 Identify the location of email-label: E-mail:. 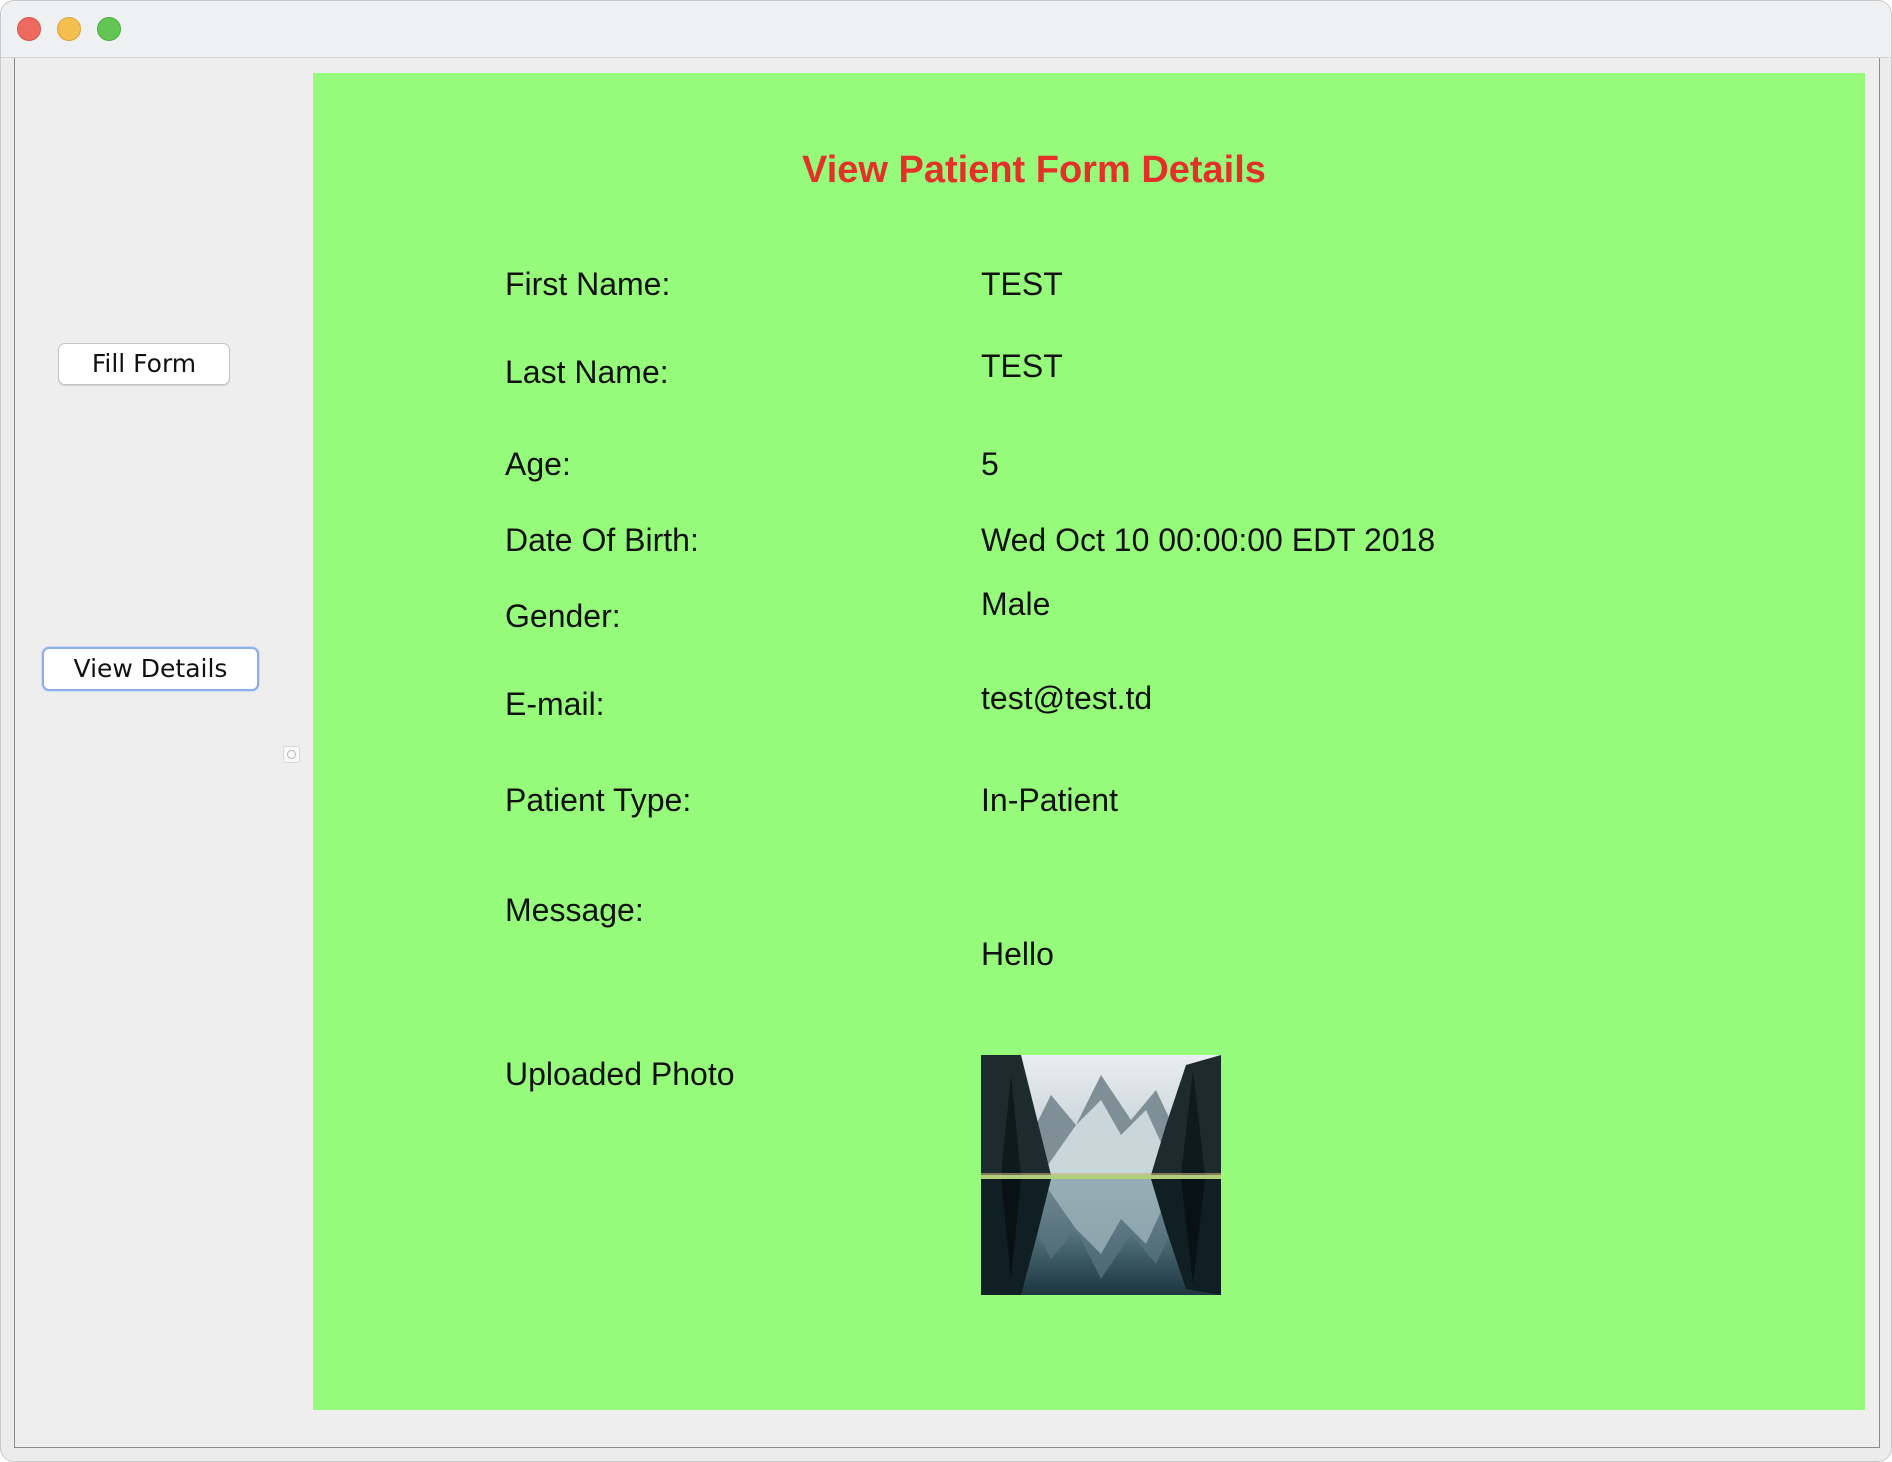
(555, 704).